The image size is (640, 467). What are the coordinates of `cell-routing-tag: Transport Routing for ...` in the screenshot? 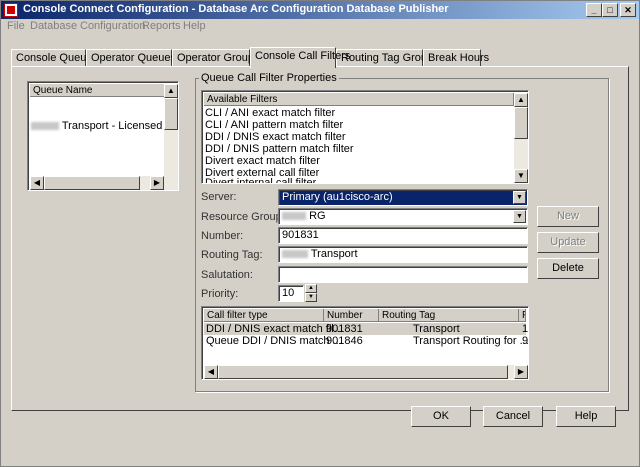 It's located at (471, 341).